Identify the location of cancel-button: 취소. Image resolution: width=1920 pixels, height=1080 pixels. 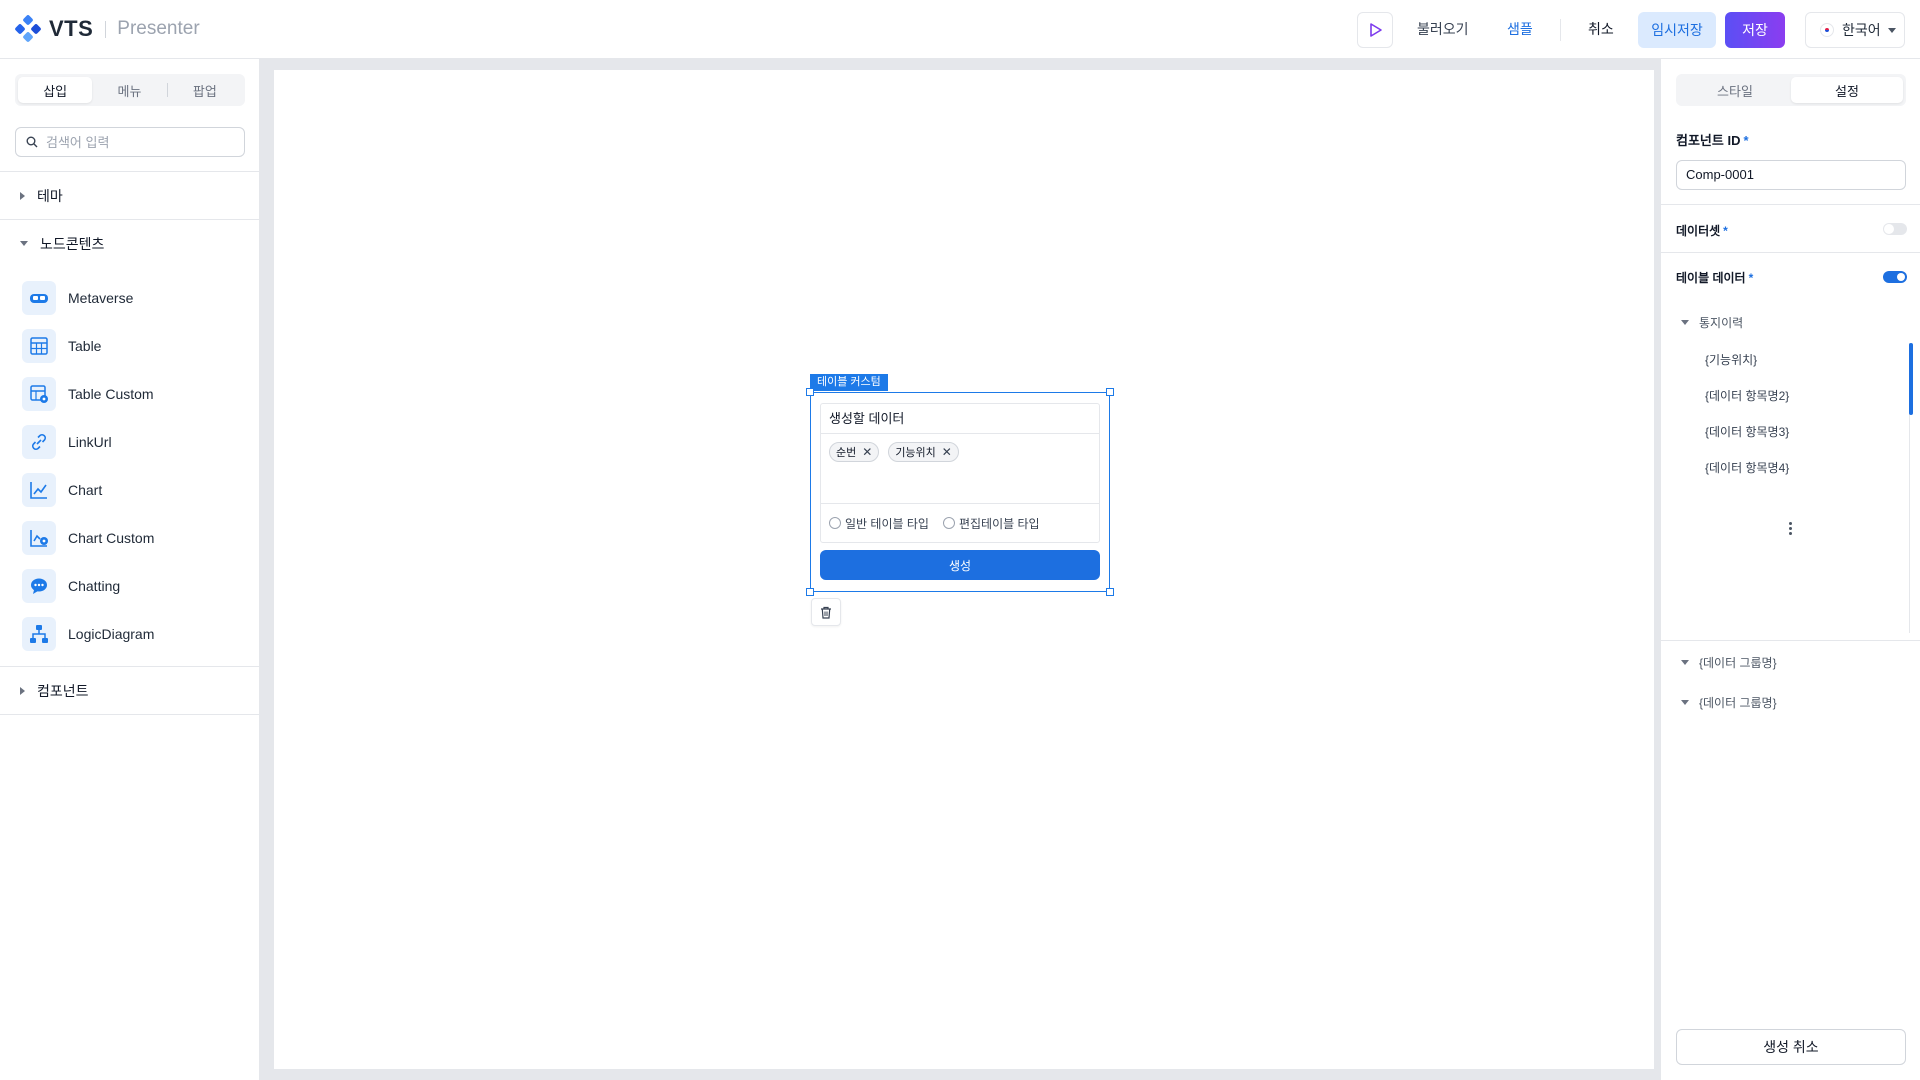
(1601, 29).